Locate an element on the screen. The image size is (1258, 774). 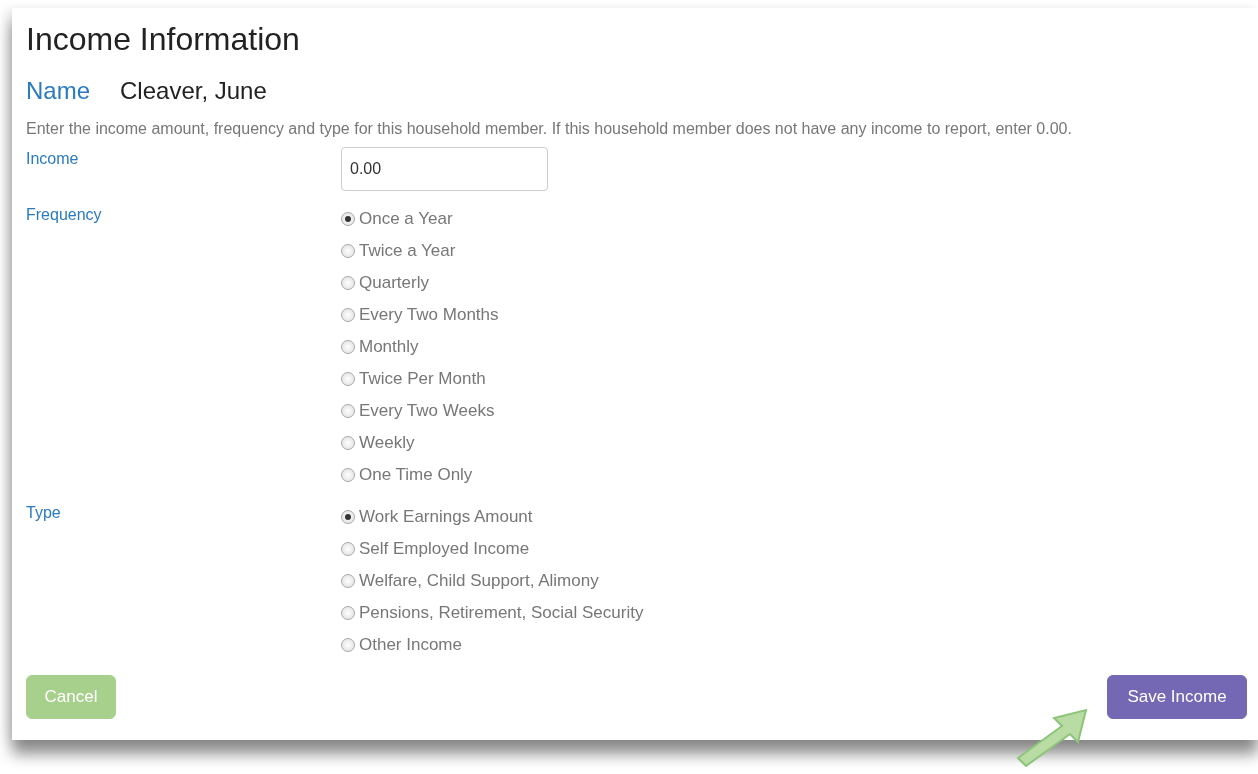
radio-label: Quarterly is located at coordinates (394, 283).